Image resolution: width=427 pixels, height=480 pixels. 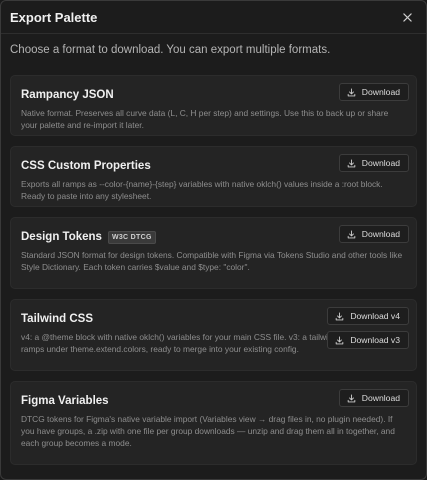 What do you see at coordinates (213, 17) in the screenshot?
I see `dialog-header: Export Palette` at bounding box center [213, 17].